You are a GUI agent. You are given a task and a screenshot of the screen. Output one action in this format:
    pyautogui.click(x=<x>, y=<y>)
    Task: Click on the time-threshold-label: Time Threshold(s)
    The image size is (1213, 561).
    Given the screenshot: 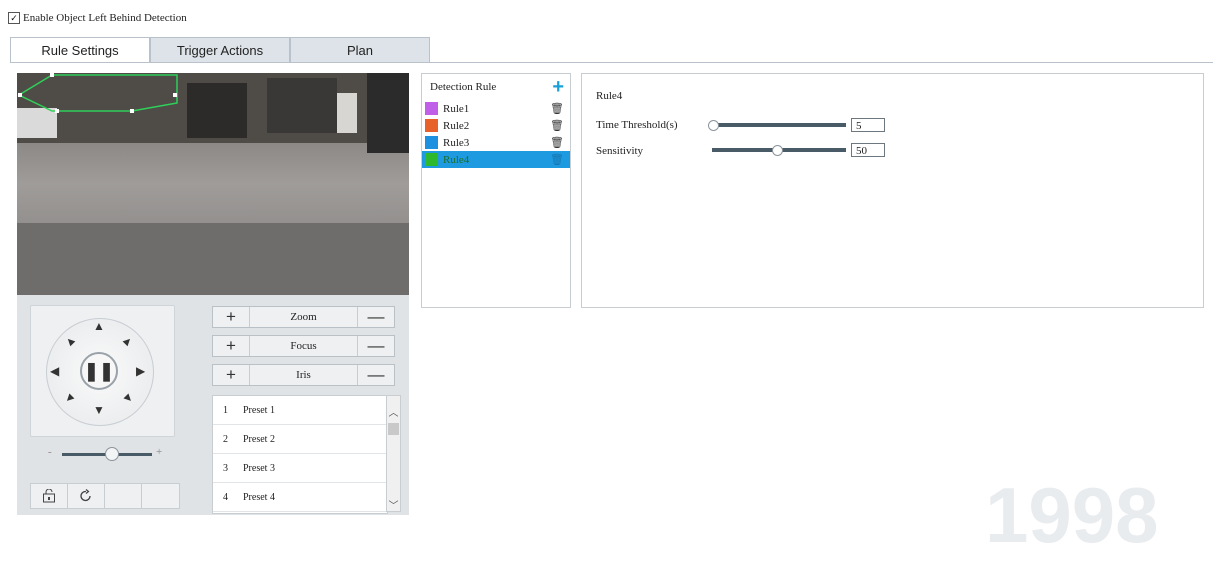 What is the action you would take?
    pyautogui.click(x=637, y=125)
    